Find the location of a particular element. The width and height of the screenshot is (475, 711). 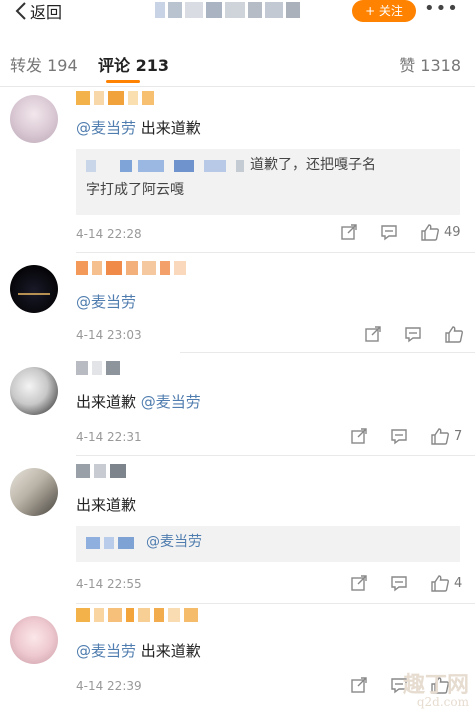

timestamp: 4-14 23:03 is located at coordinates (109, 335).